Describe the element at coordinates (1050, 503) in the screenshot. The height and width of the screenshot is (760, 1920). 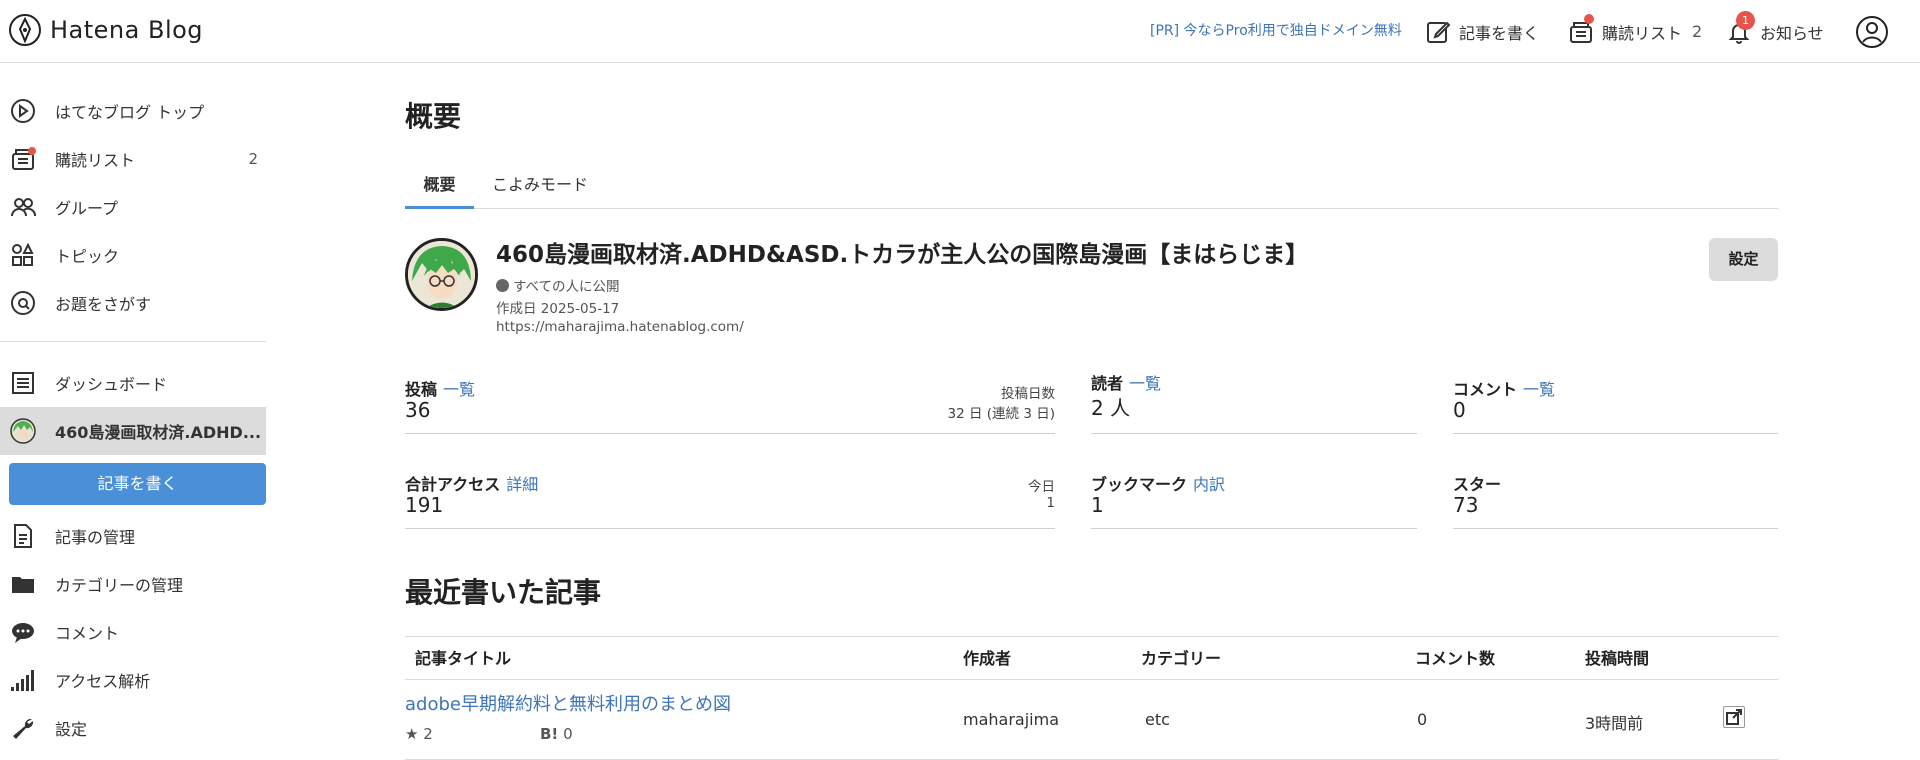
I see `stat-side-value: 1` at that location.